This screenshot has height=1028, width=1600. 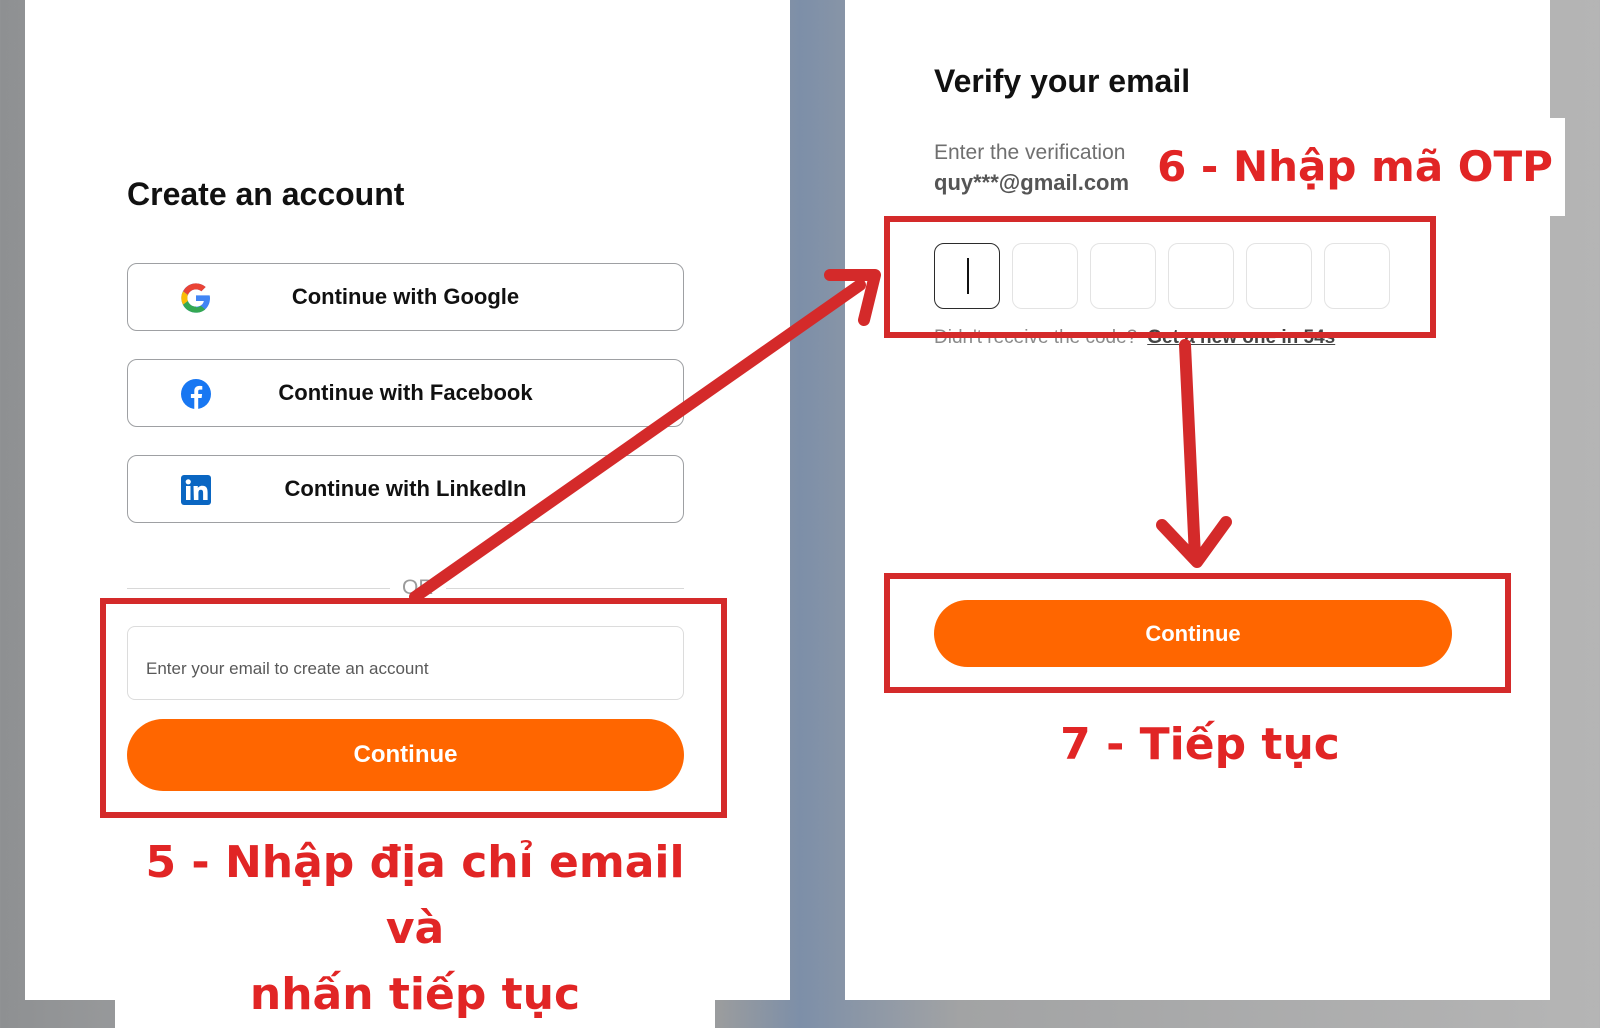 What do you see at coordinates (1032, 182) in the screenshot?
I see `masked-email: quy***@gmail.com` at bounding box center [1032, 182].